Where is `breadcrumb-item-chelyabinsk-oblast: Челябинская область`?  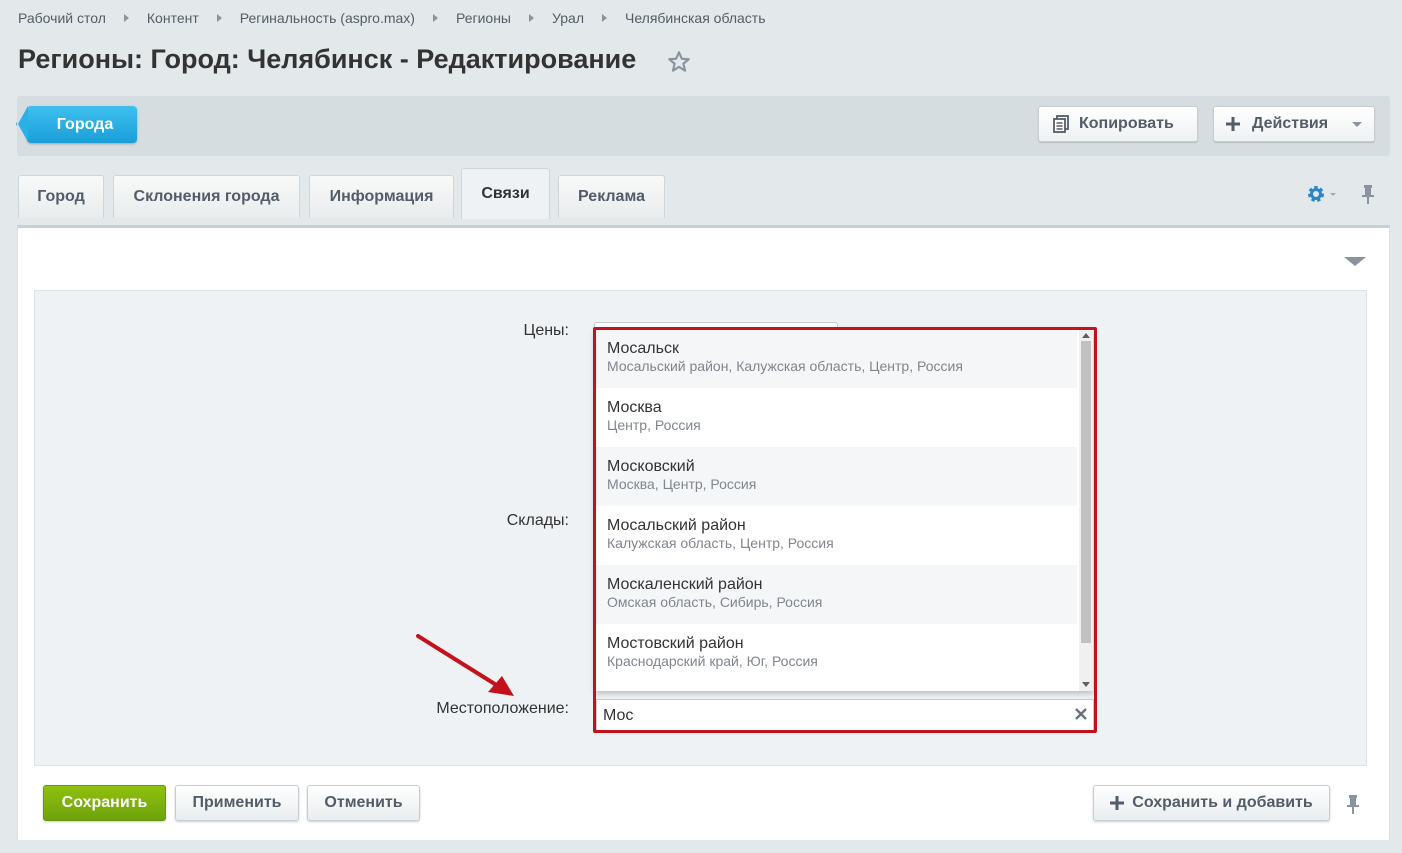 breadcrumb-item-chelyabinsk-oblast: Челябинская область is located at coordinates (695, 18).